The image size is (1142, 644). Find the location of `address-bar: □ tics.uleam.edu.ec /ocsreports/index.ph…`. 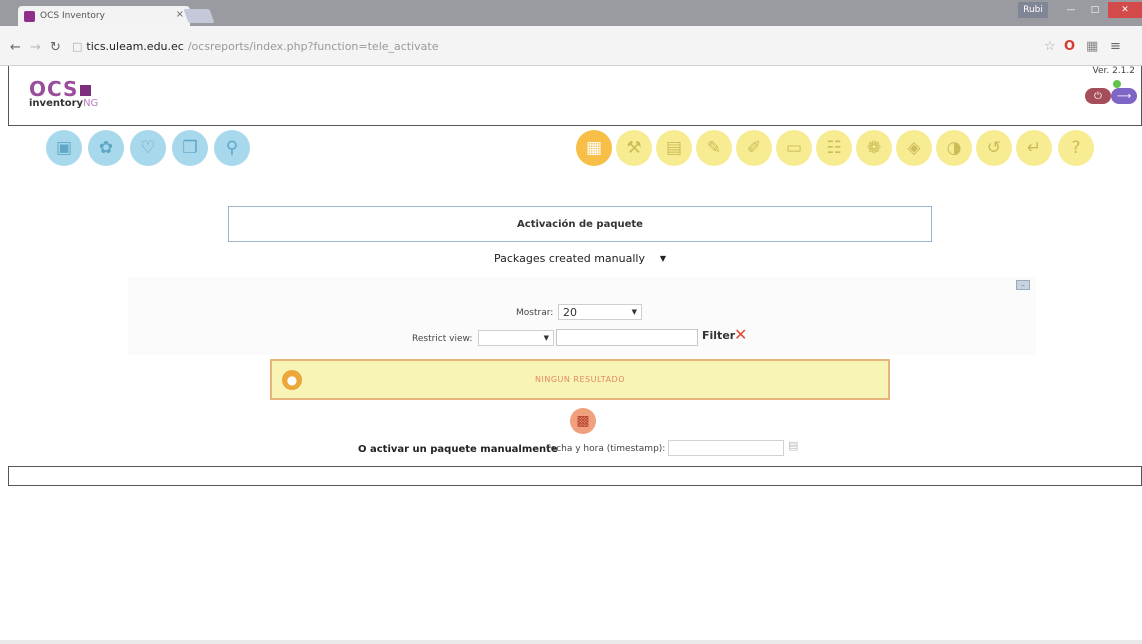

address-bar: □ tics.uleam.edu.ec /ocsreports/index.ph… is located at coordinates (255, 46).